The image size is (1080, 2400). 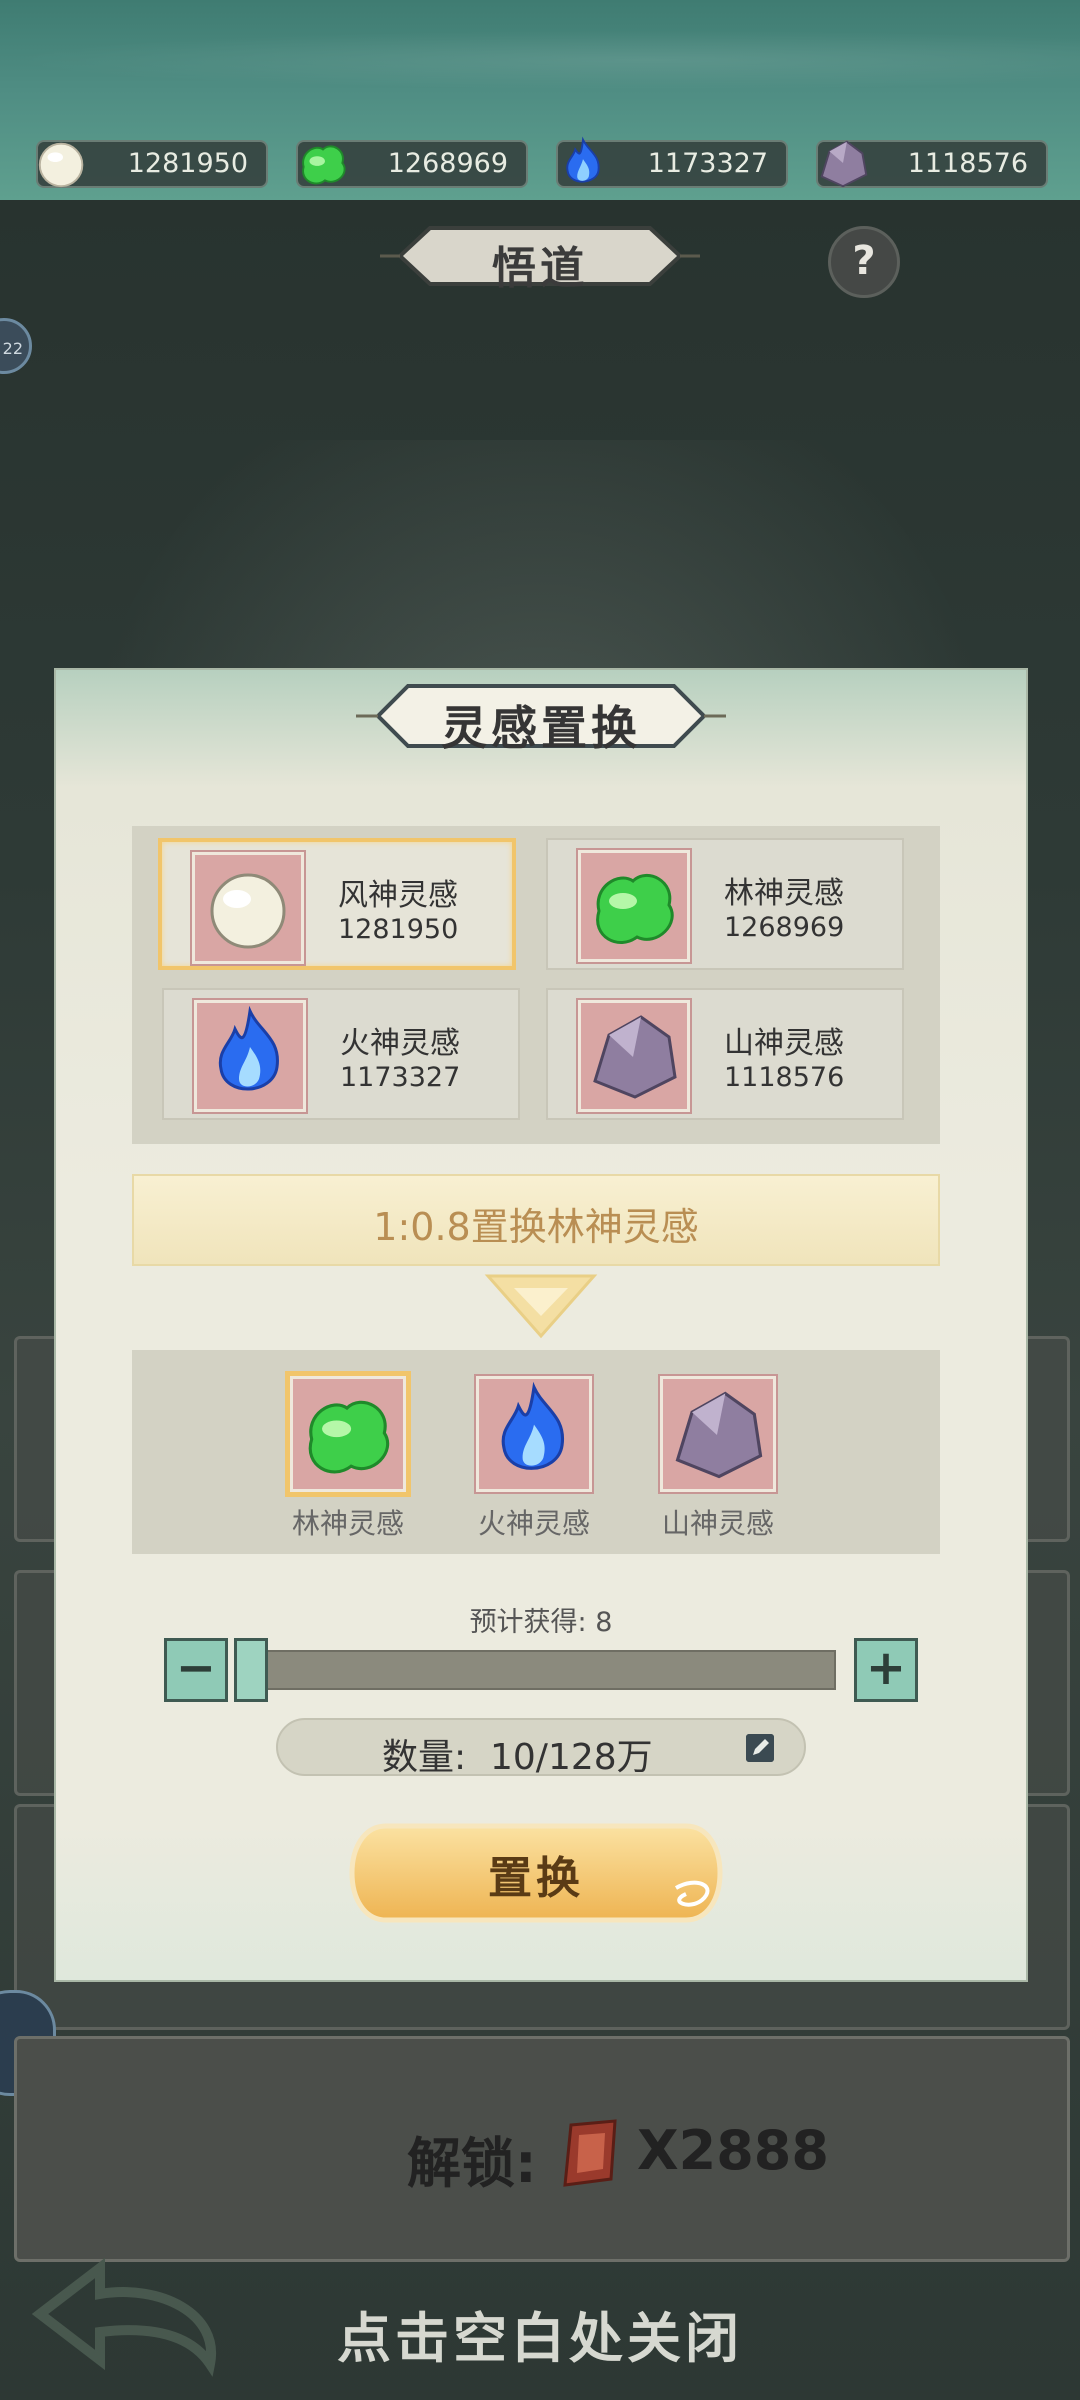 I want to click on resource-forest: 1268969, so click(x=412, y=164).